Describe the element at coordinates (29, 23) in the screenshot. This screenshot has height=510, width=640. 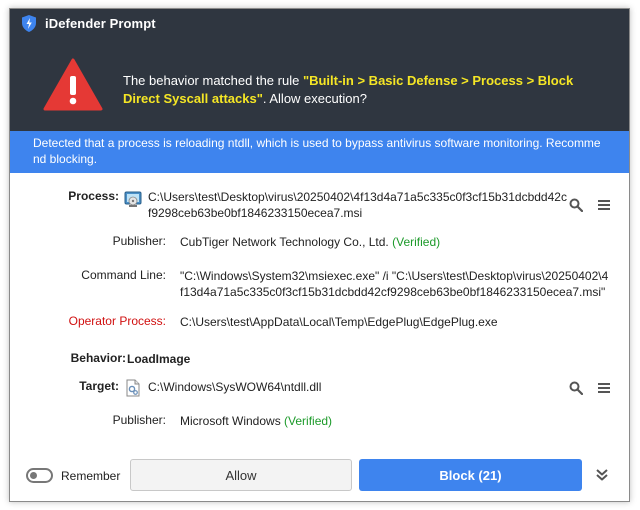
I see `shield-icon` at that location.